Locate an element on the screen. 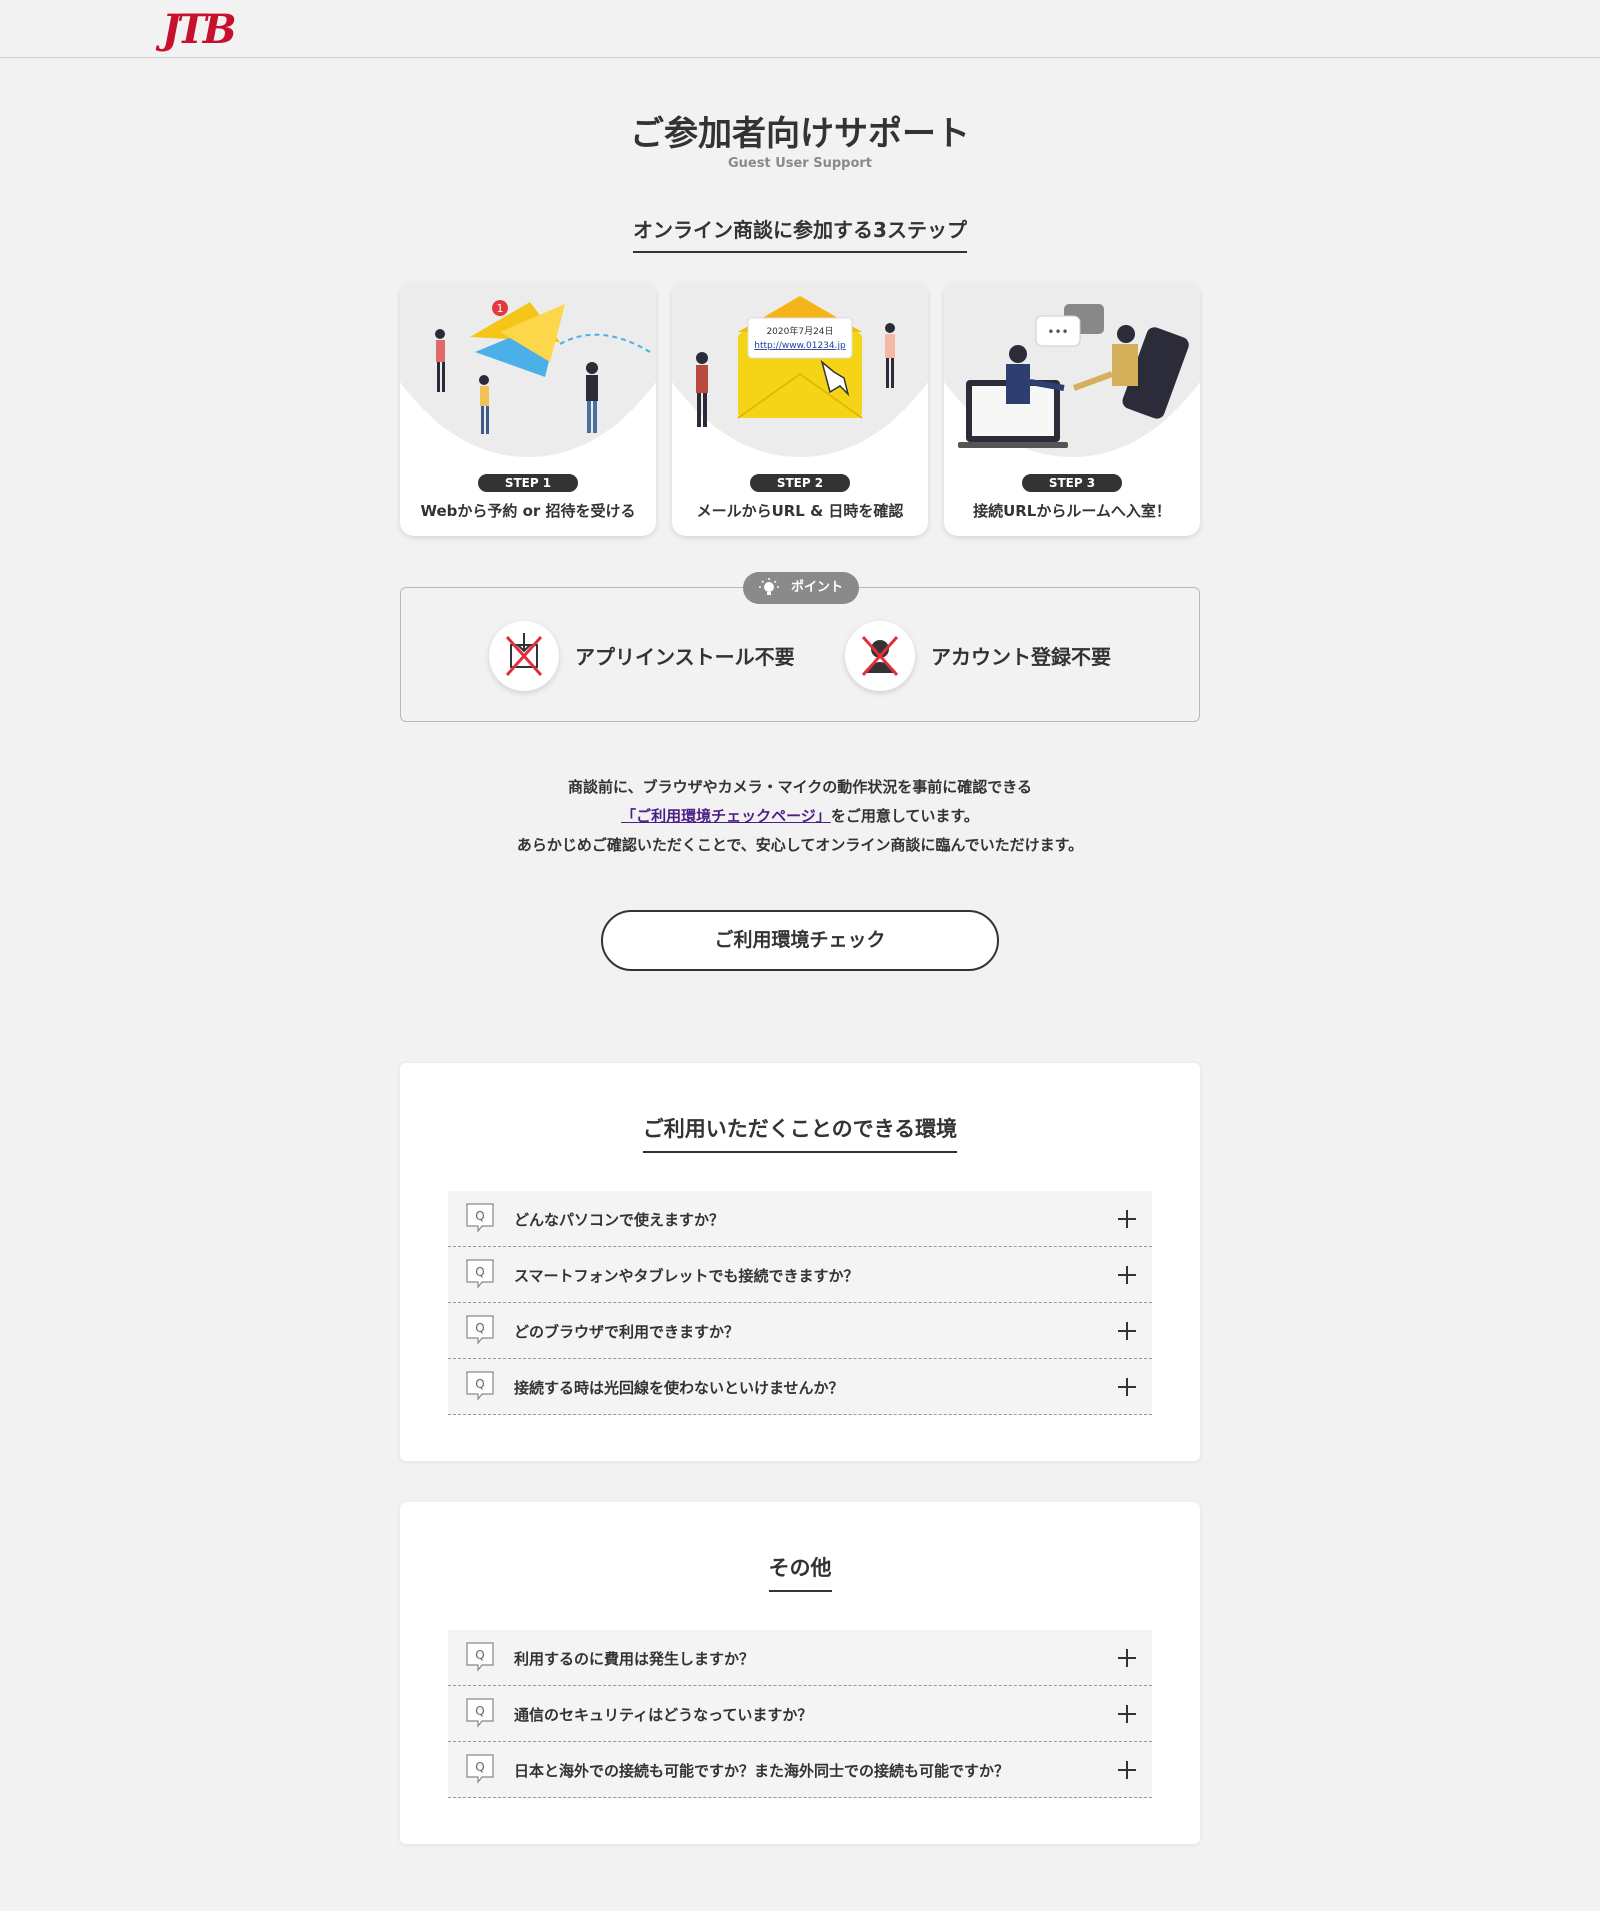  step-label: メールからURL & 日時を確認 is located at coordinates (800, 511).